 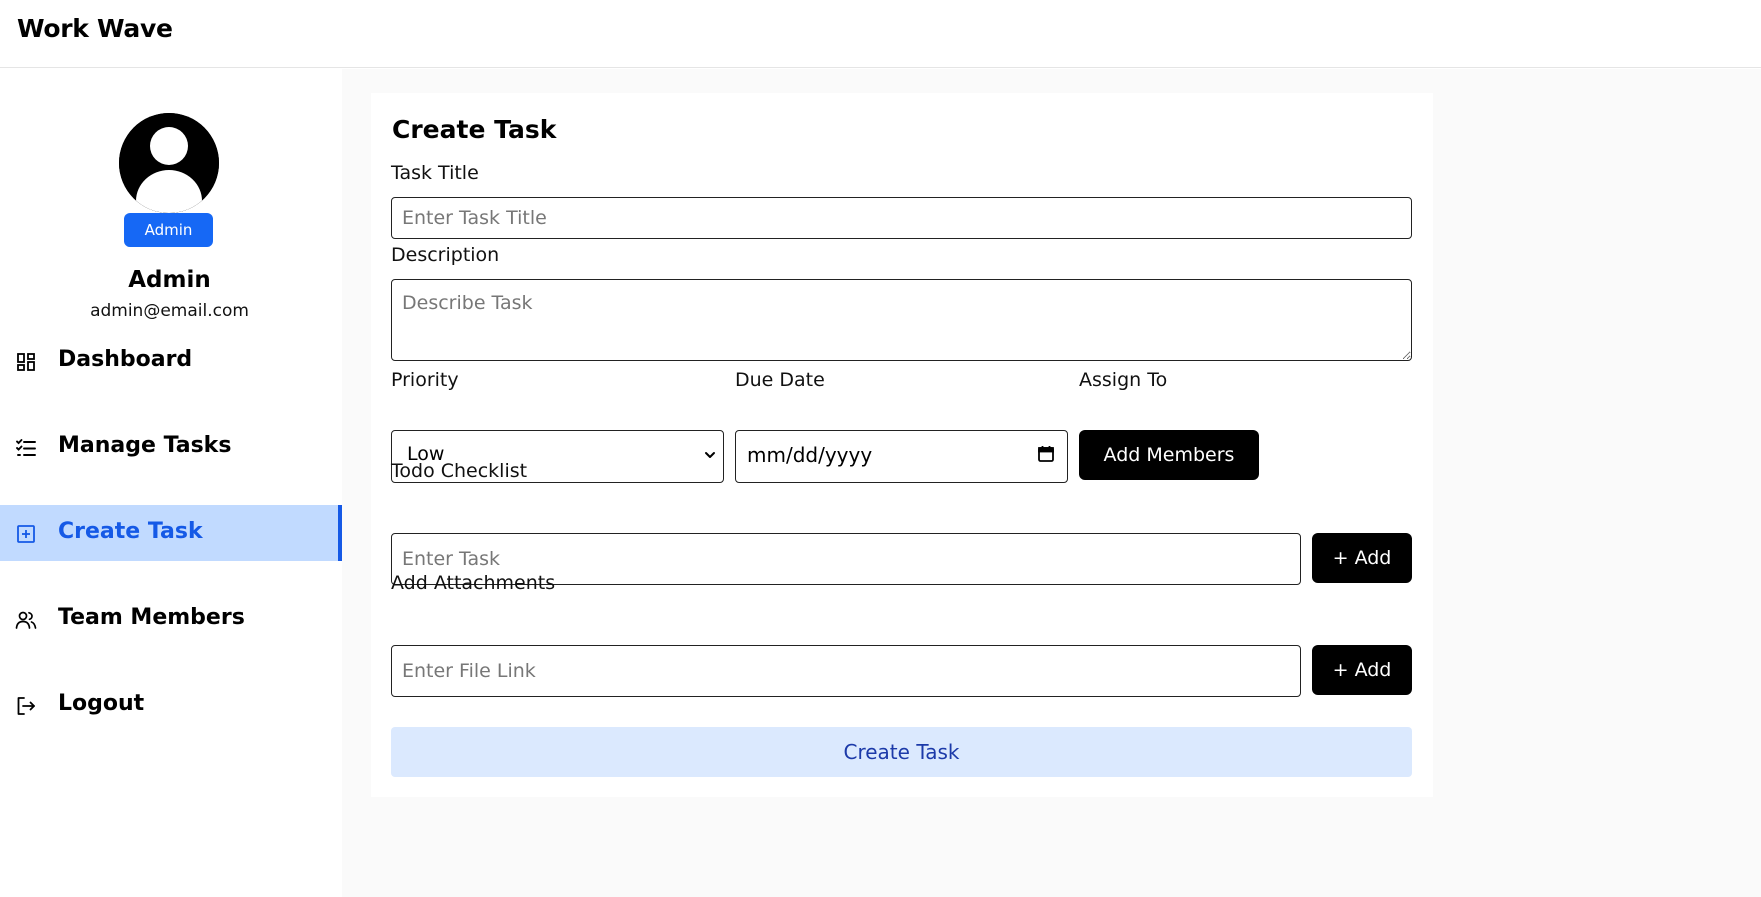 What do you see at coordinates (26, 534) in the screenshot?
I see `square-plus-icon` at bounding box center [26, 534].